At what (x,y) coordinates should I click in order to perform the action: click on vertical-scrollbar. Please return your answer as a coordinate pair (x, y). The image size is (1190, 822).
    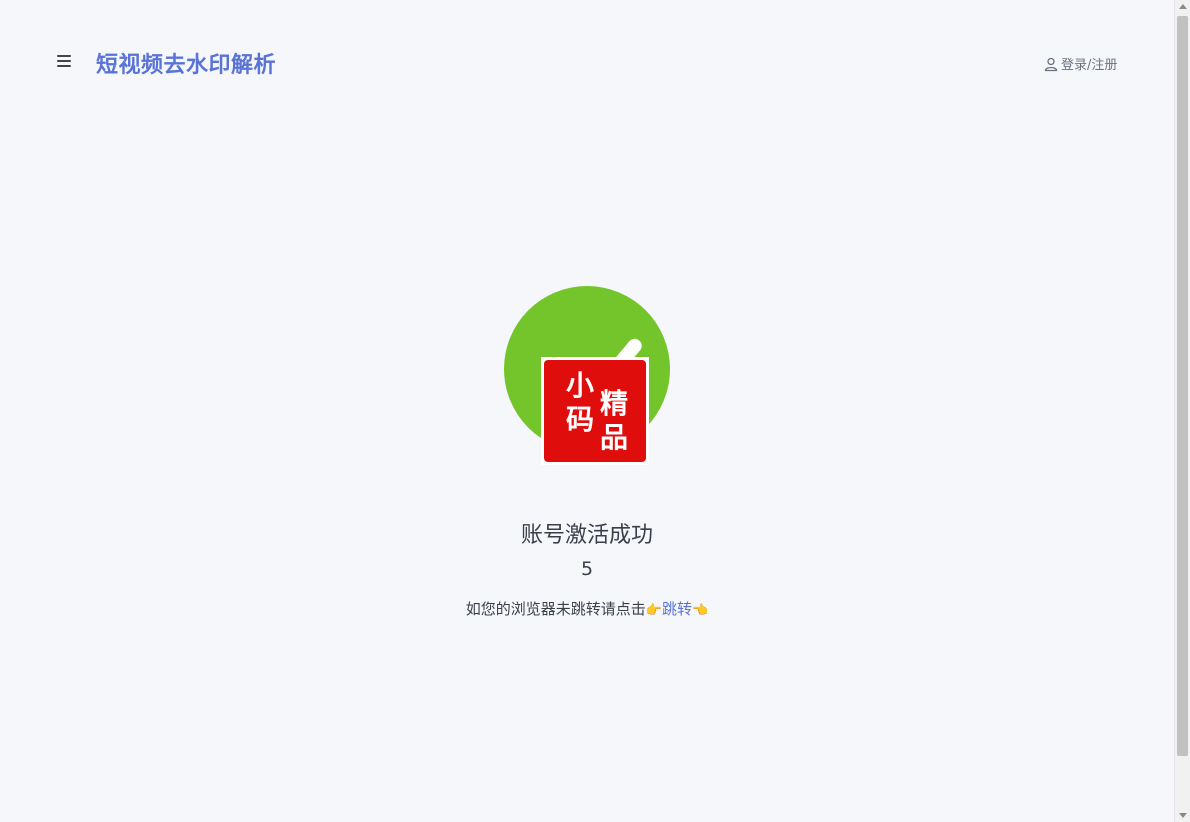
    Looking at the image, I should click on (1182, 411).